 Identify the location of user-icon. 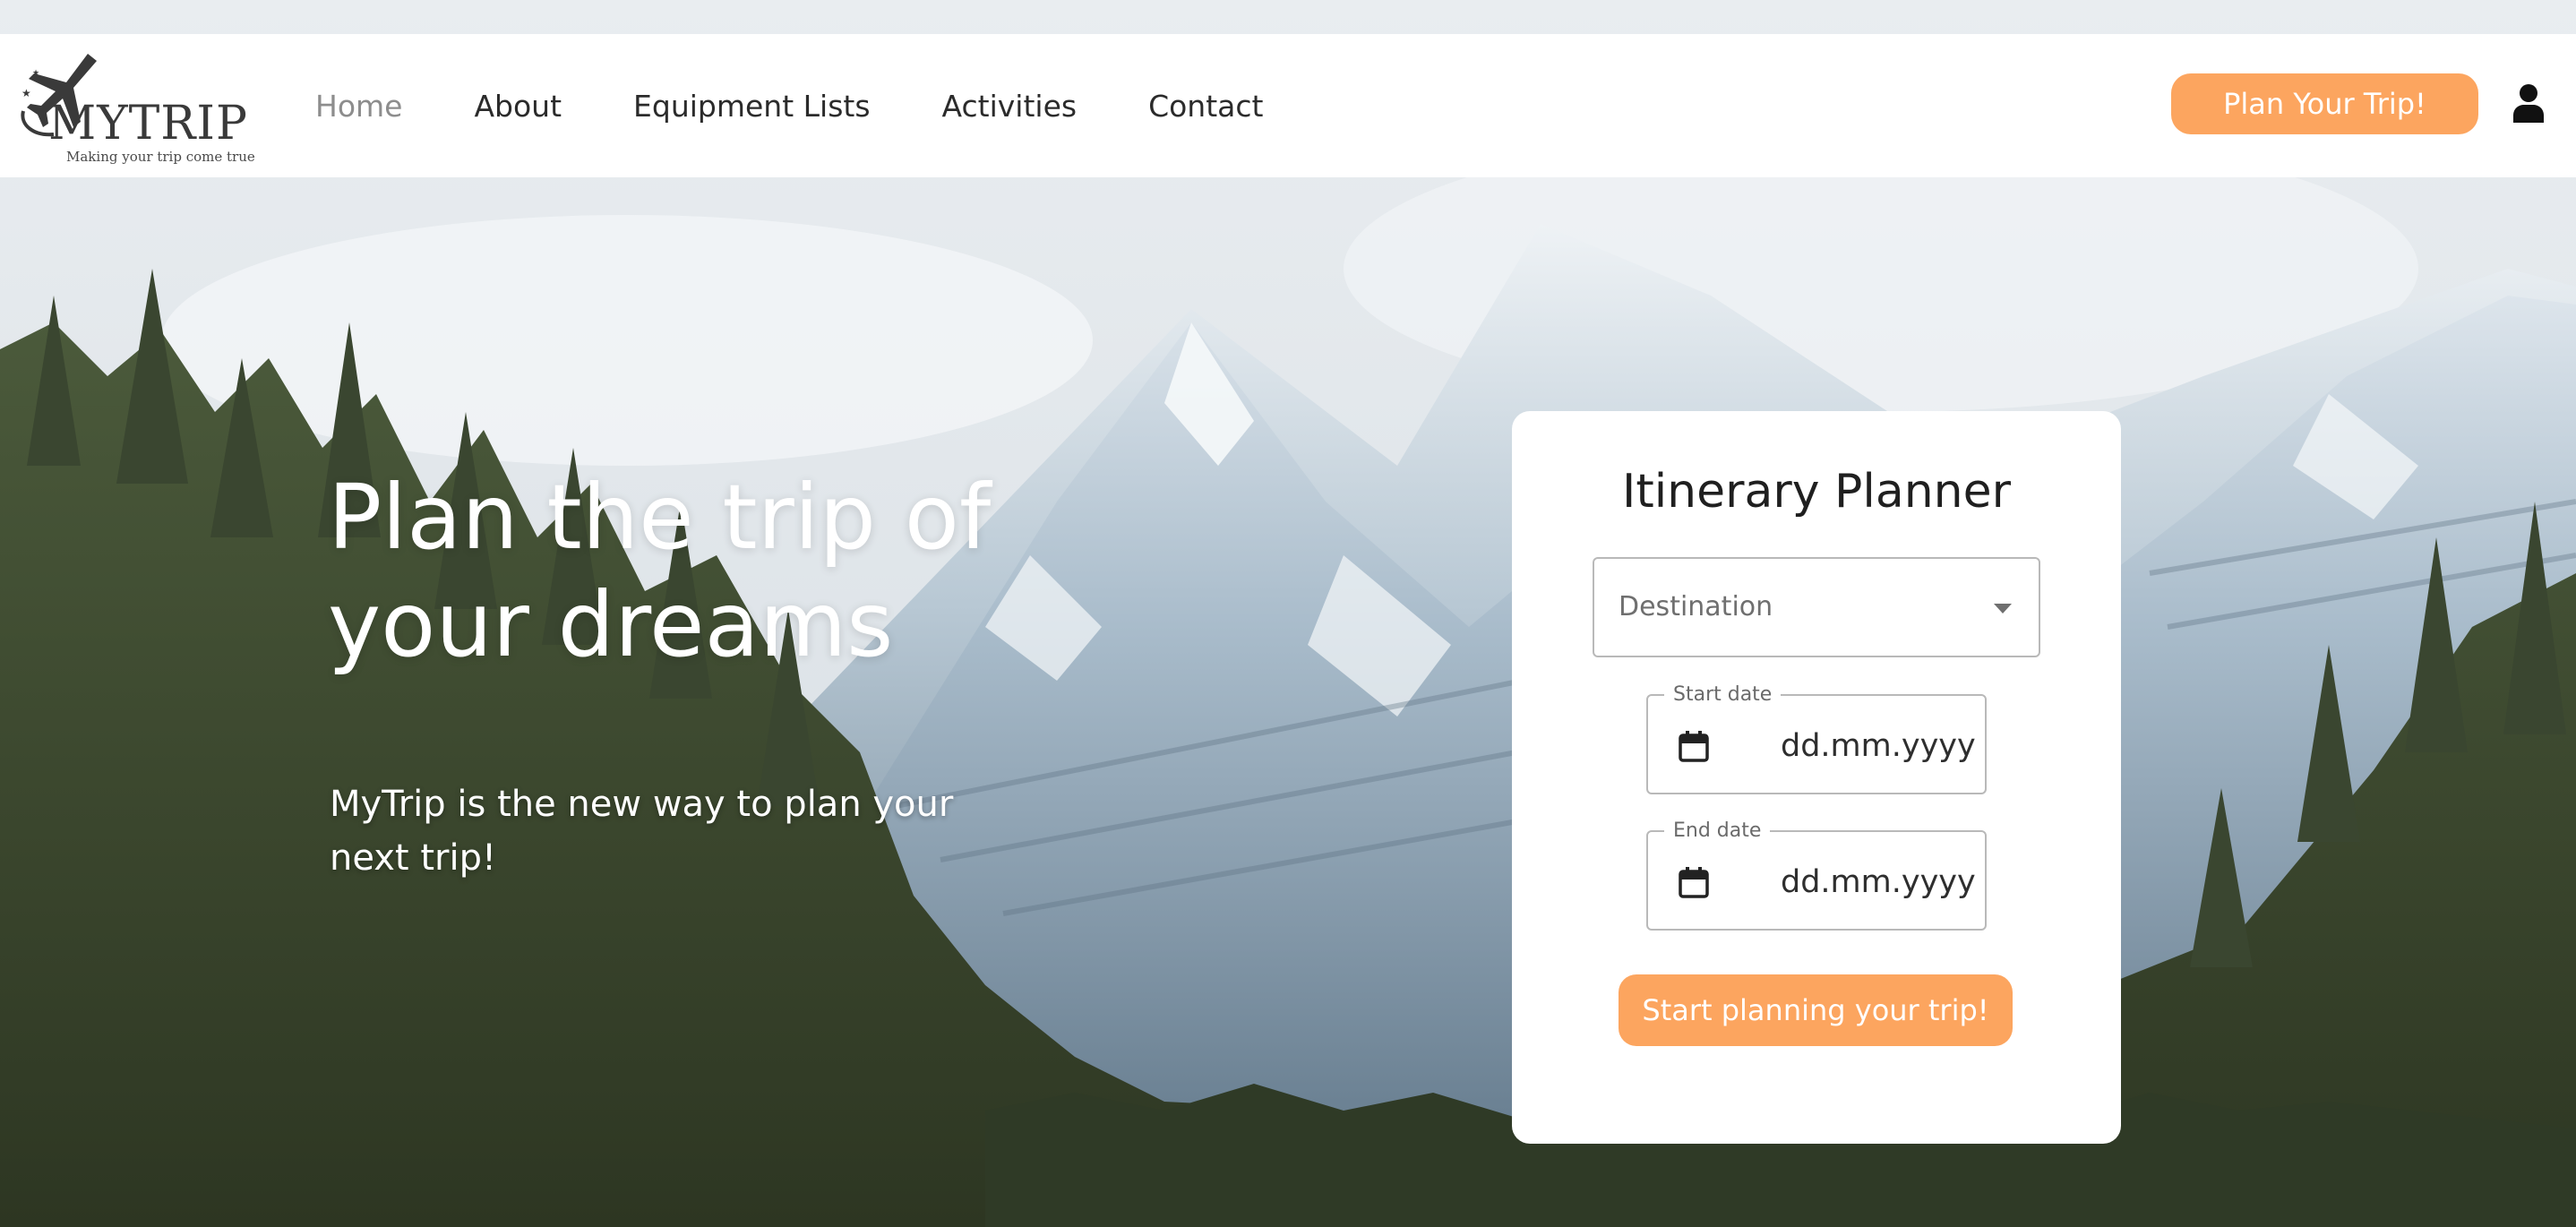
(2528, 103).